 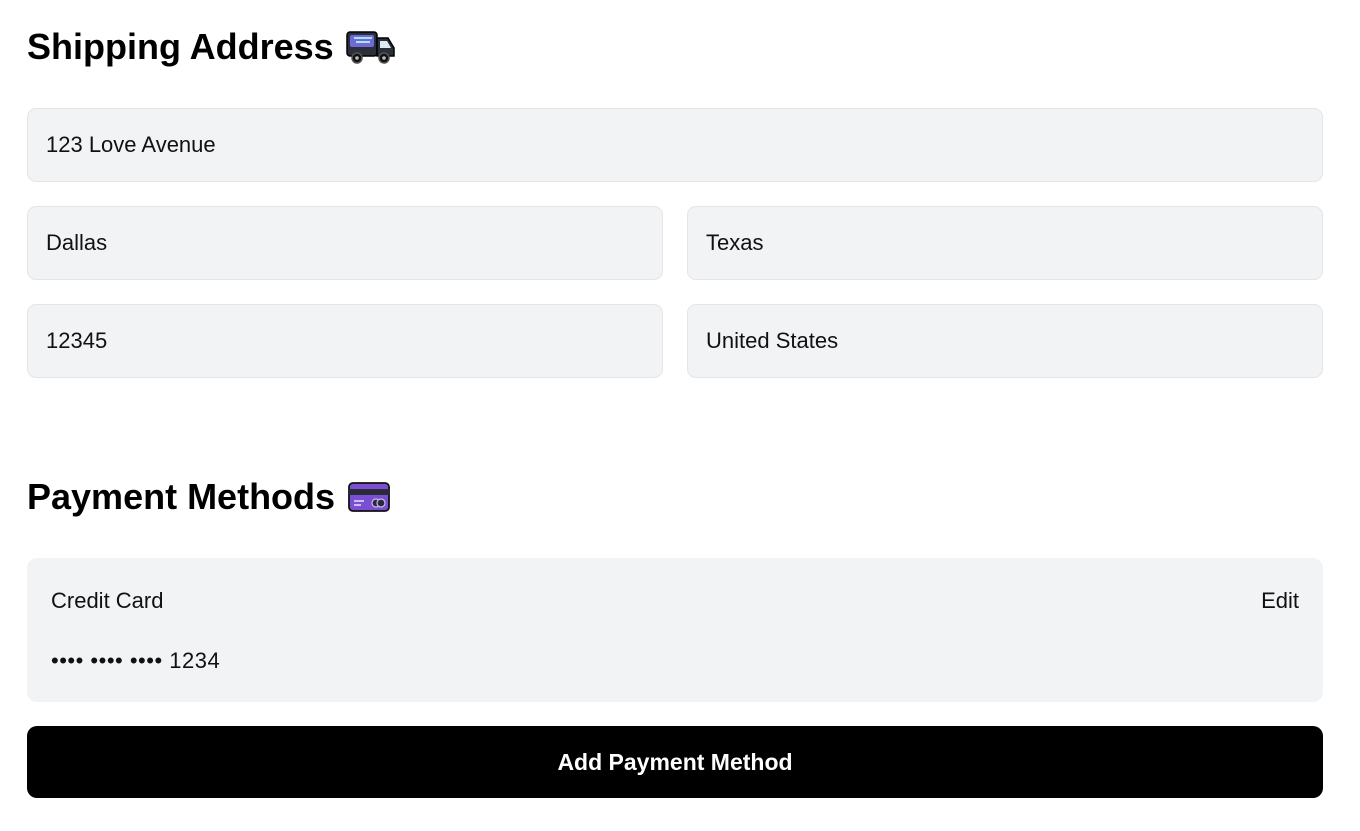 What do you see at coordinates (675, 762) in the screenshot?
I see `add-payment-method-button: Add Payment Method` at bounding box center [675, 762].